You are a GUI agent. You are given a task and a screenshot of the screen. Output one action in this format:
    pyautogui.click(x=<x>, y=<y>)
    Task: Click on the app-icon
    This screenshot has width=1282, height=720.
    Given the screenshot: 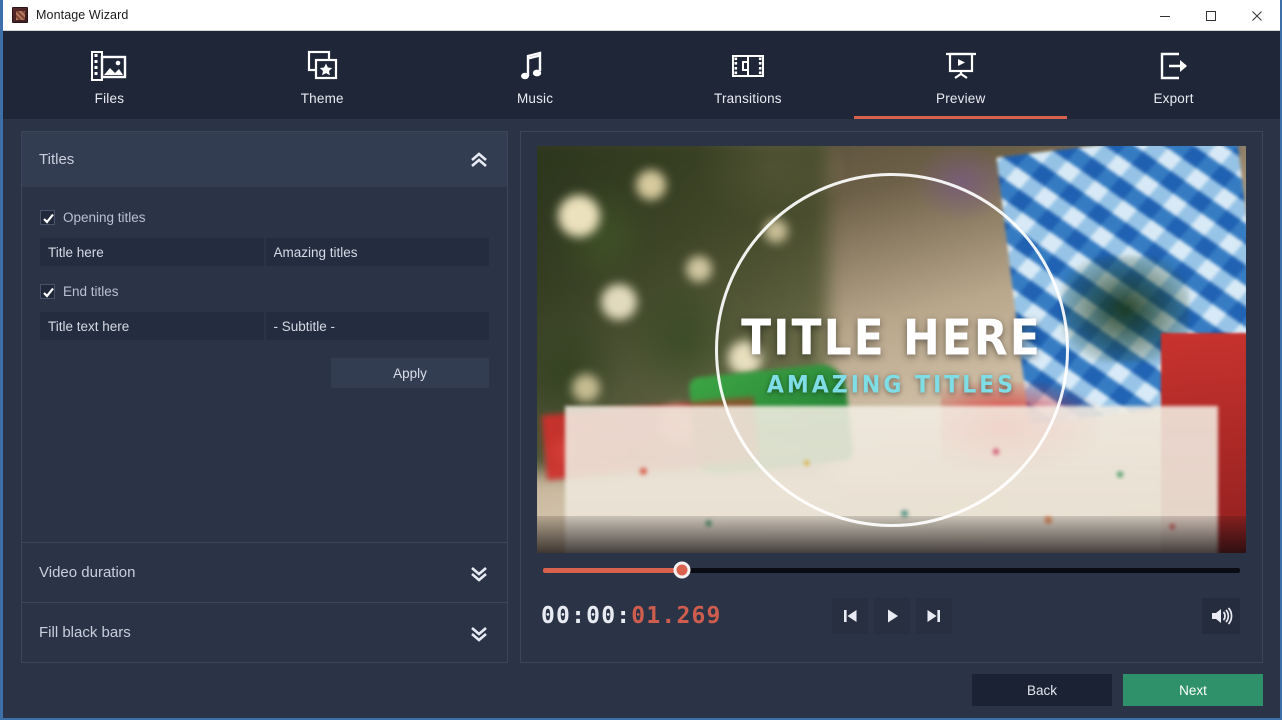 What is the action you would take?
    pyautogui.click(x=20, y=15)
    